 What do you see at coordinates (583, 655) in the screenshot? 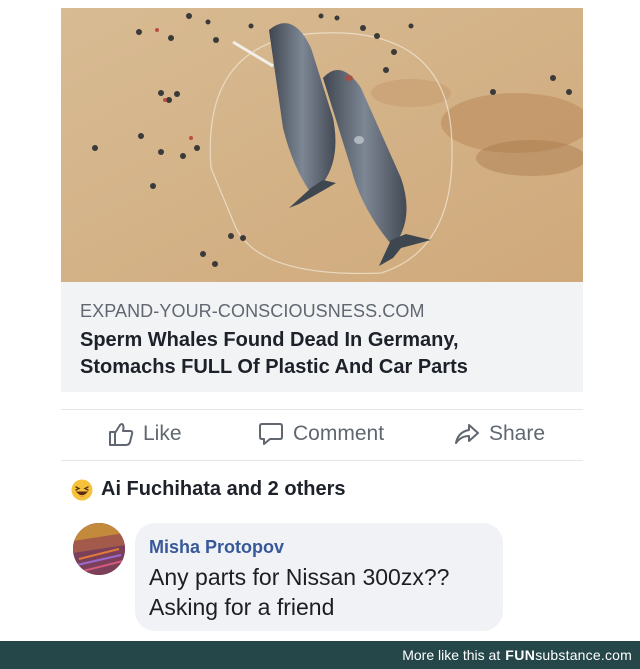
I see `footer-brand-rest: substance.com` at bounding box center [583, 655].